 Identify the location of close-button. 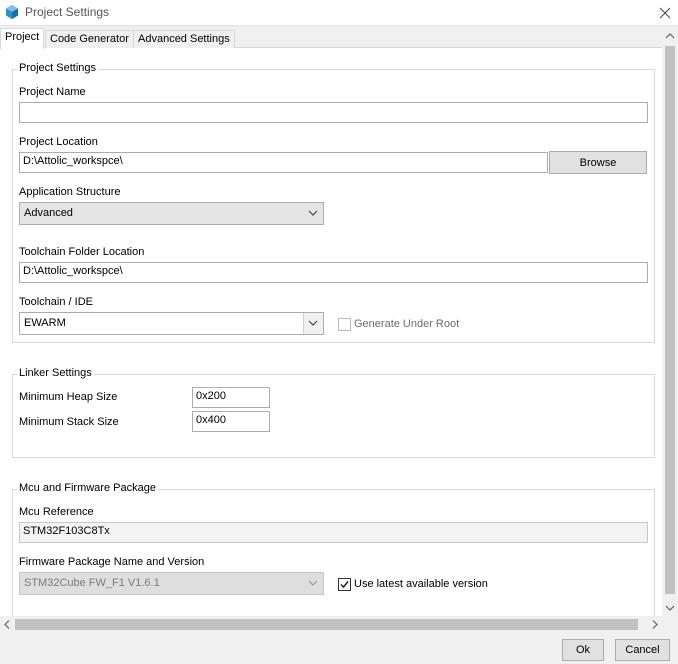
(665, 13).